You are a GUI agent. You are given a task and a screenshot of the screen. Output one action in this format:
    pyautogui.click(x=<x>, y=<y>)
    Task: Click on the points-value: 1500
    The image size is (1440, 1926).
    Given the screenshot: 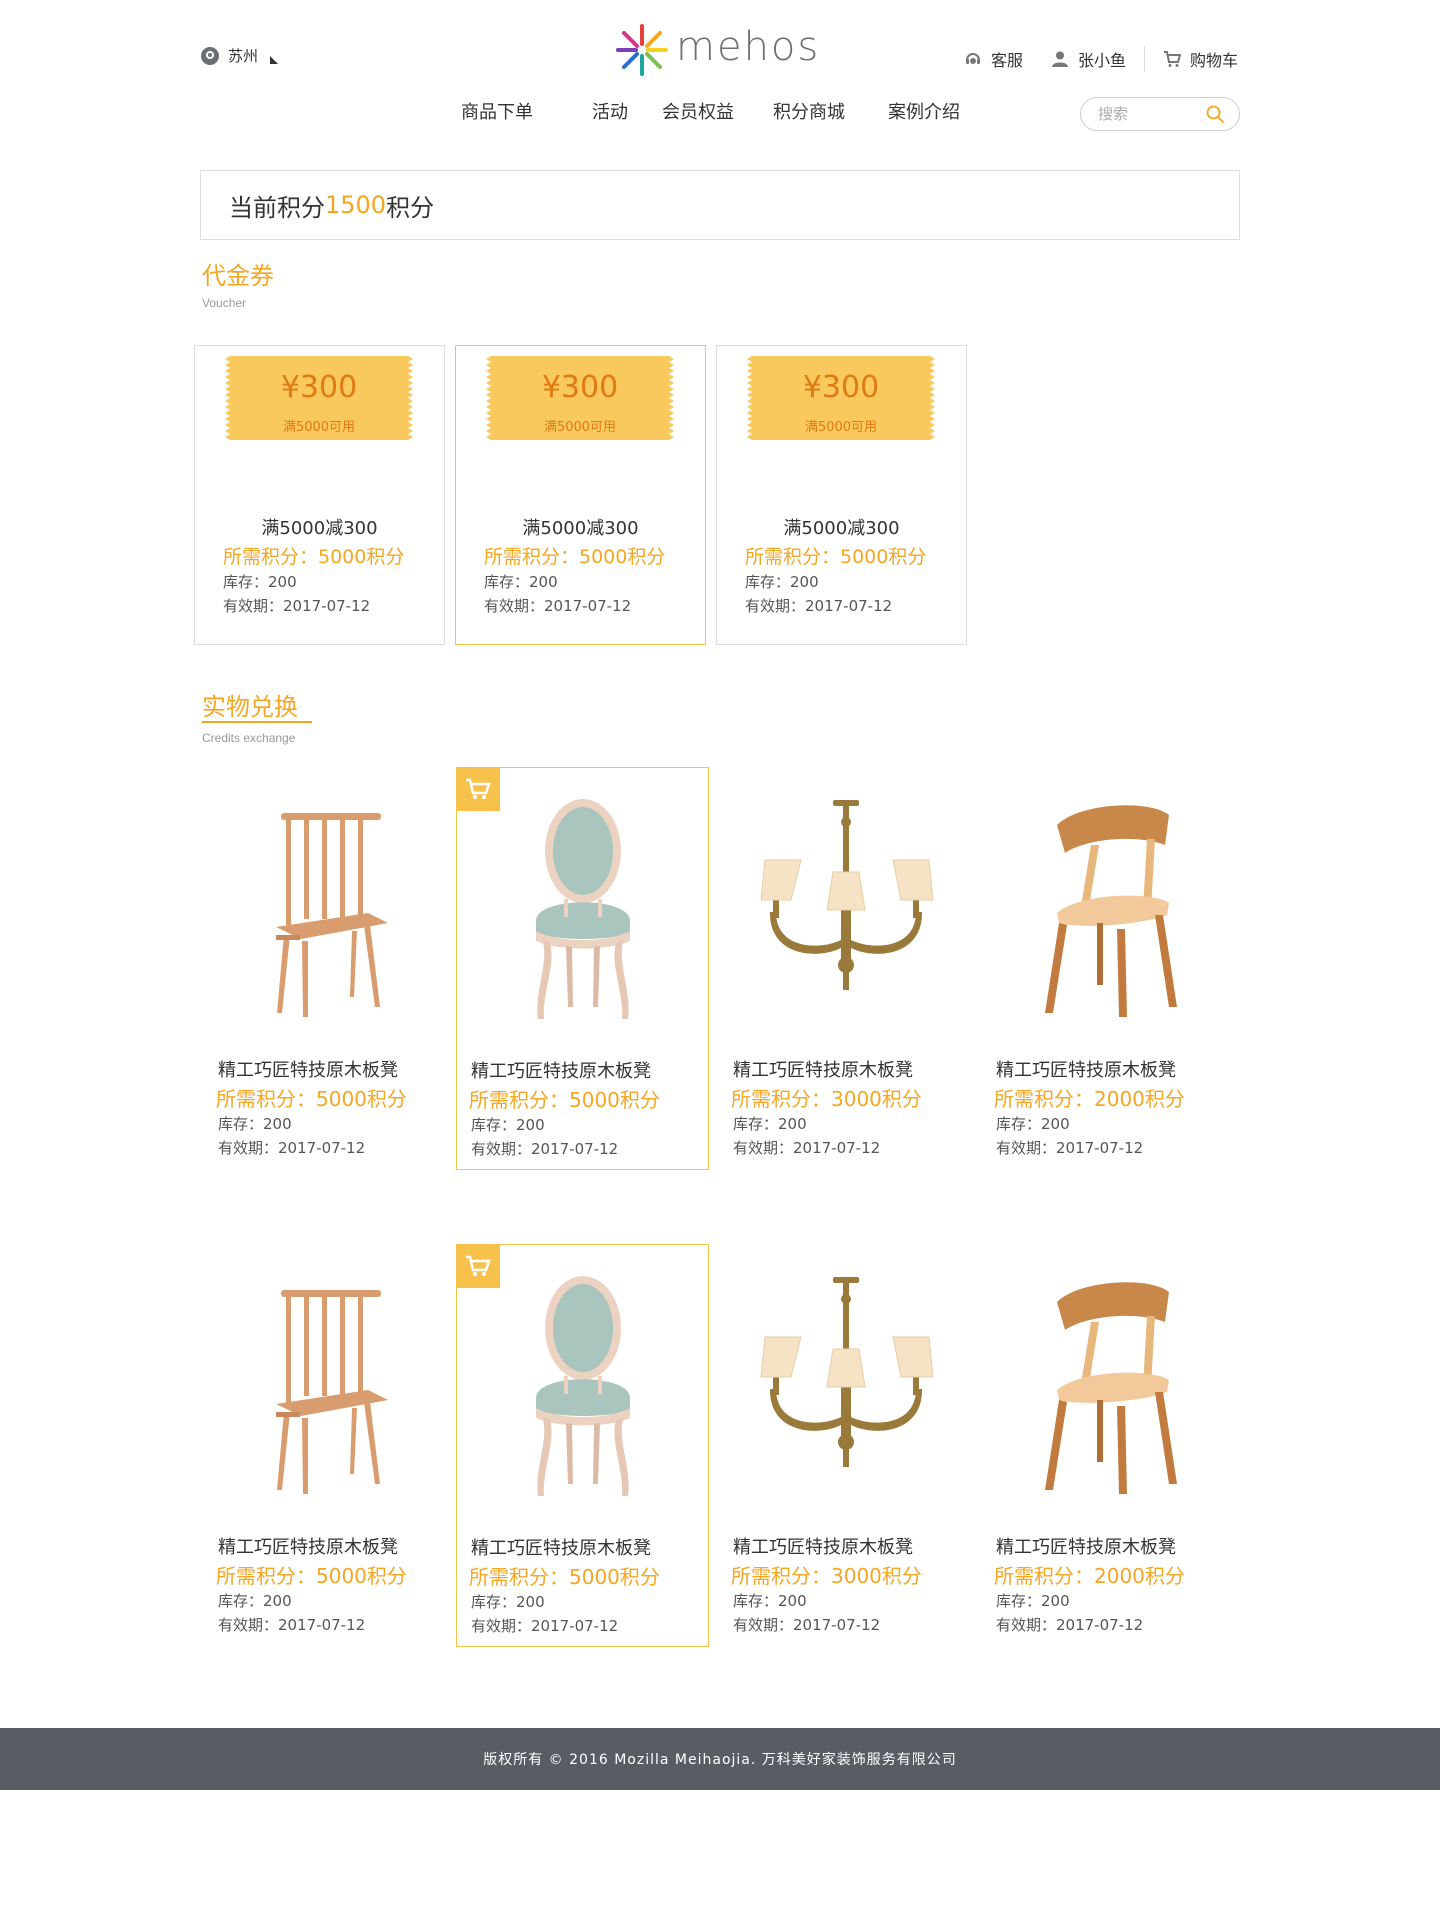 What is the action you would take?
    pyautogui.click(x=356, y=205)
    